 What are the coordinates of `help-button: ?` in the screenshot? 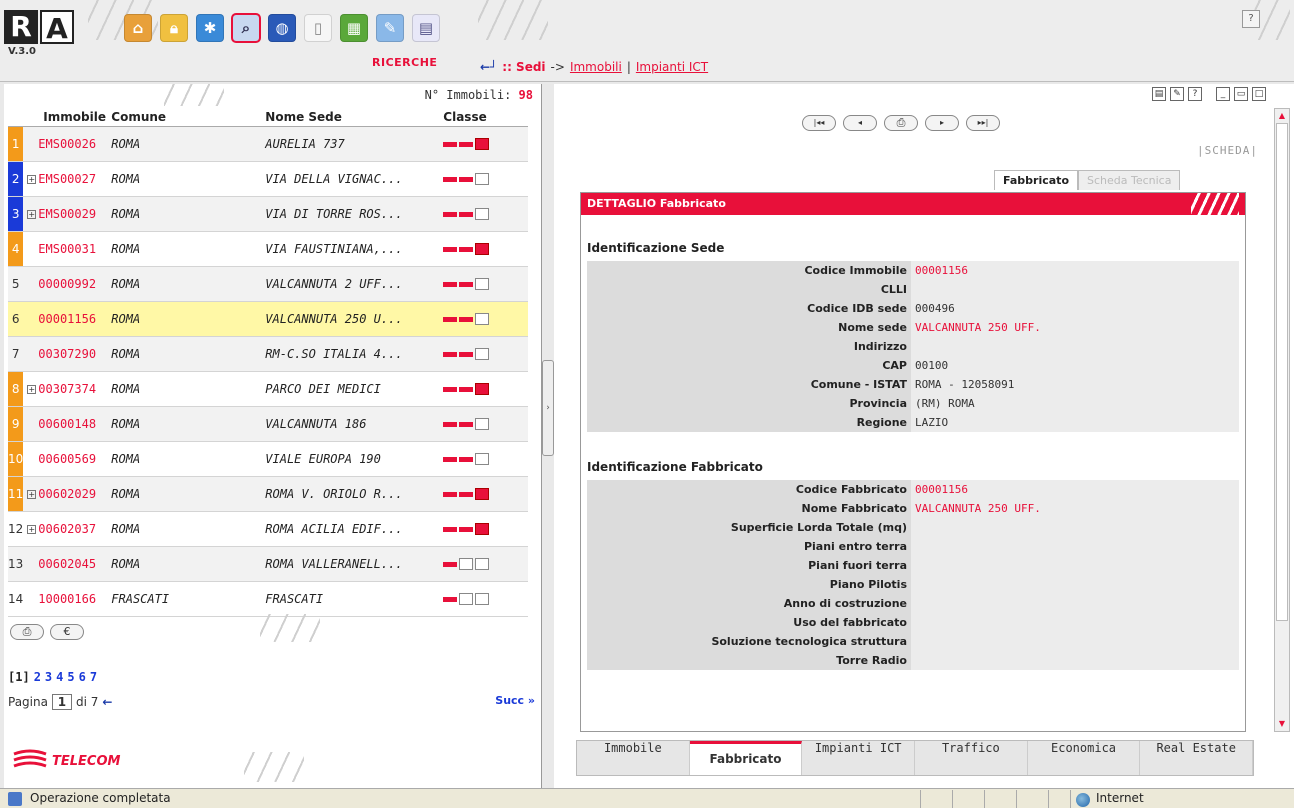 It's located at (1251, 19).